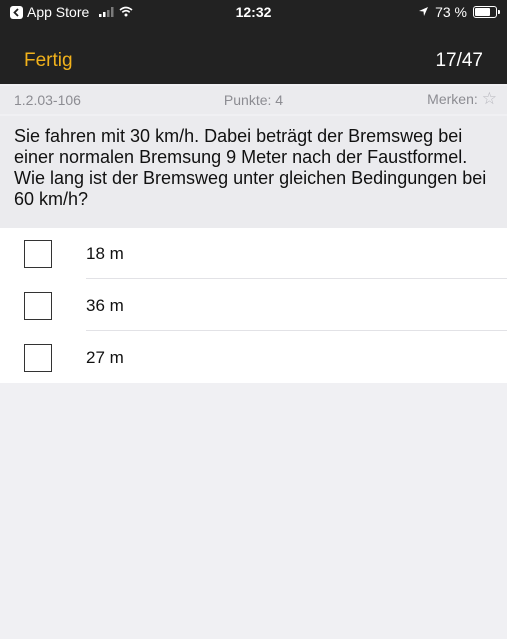 The image size is (507, 639). I want to click on answer-option-3: 27 m, so click(253, 357).